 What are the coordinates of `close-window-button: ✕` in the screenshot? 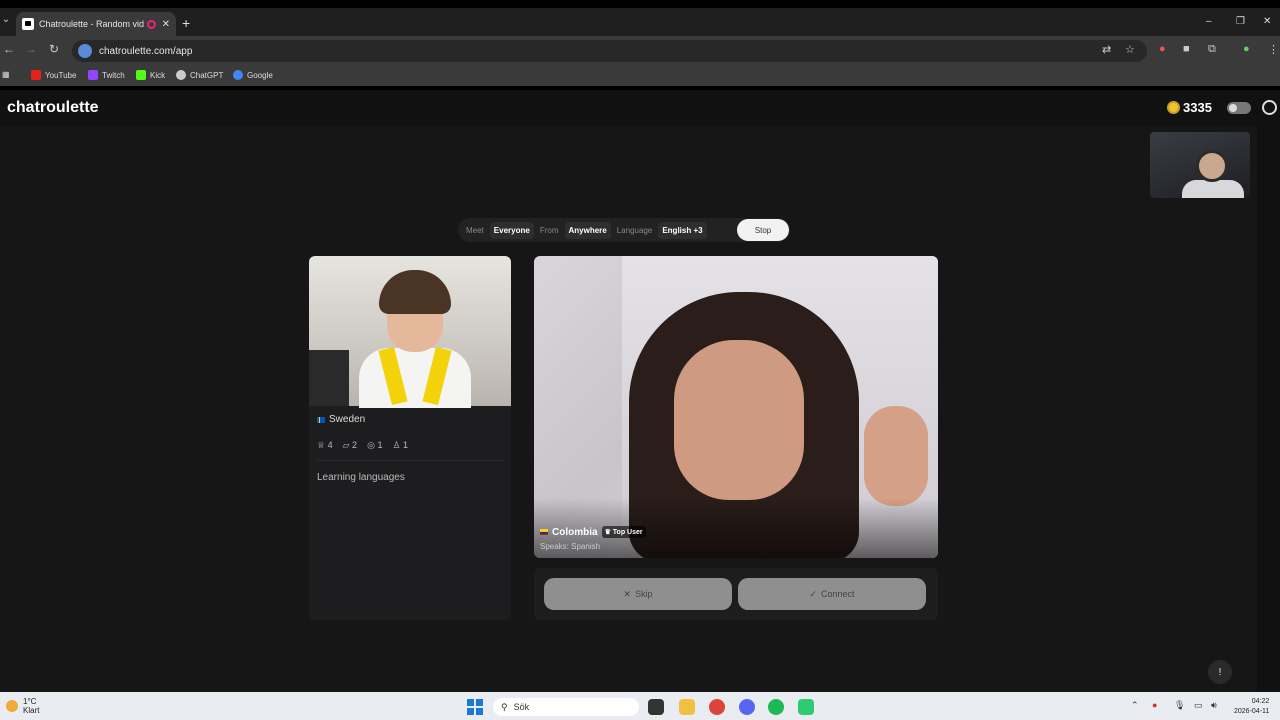 It's located at (1267, 21).